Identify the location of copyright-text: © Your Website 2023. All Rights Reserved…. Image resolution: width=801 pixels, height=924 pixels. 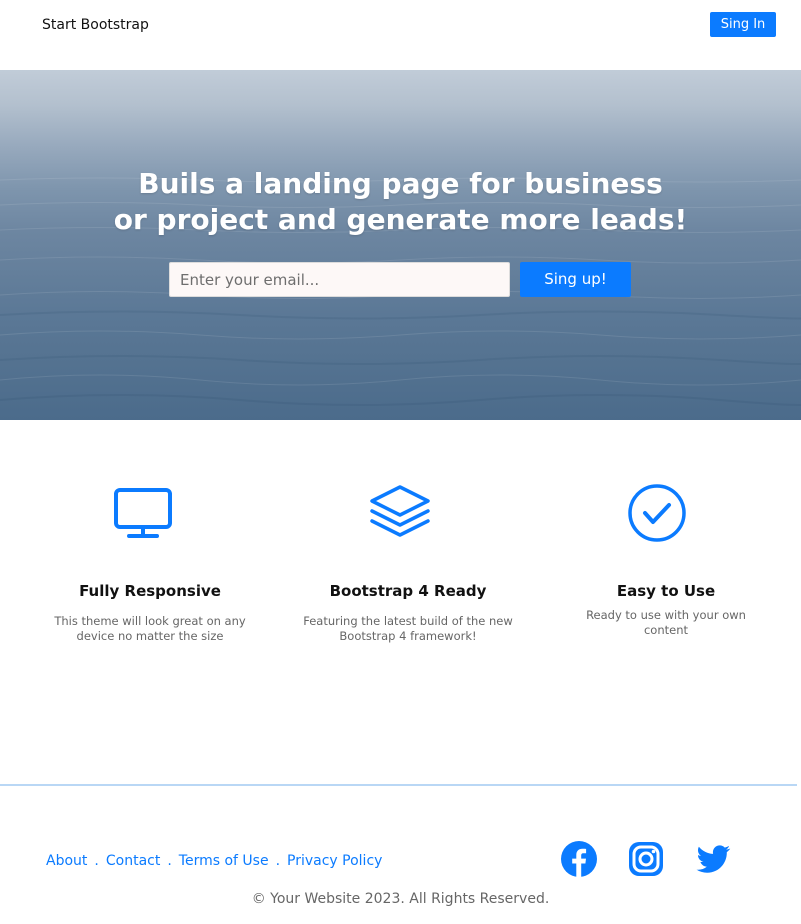
(400, 899).